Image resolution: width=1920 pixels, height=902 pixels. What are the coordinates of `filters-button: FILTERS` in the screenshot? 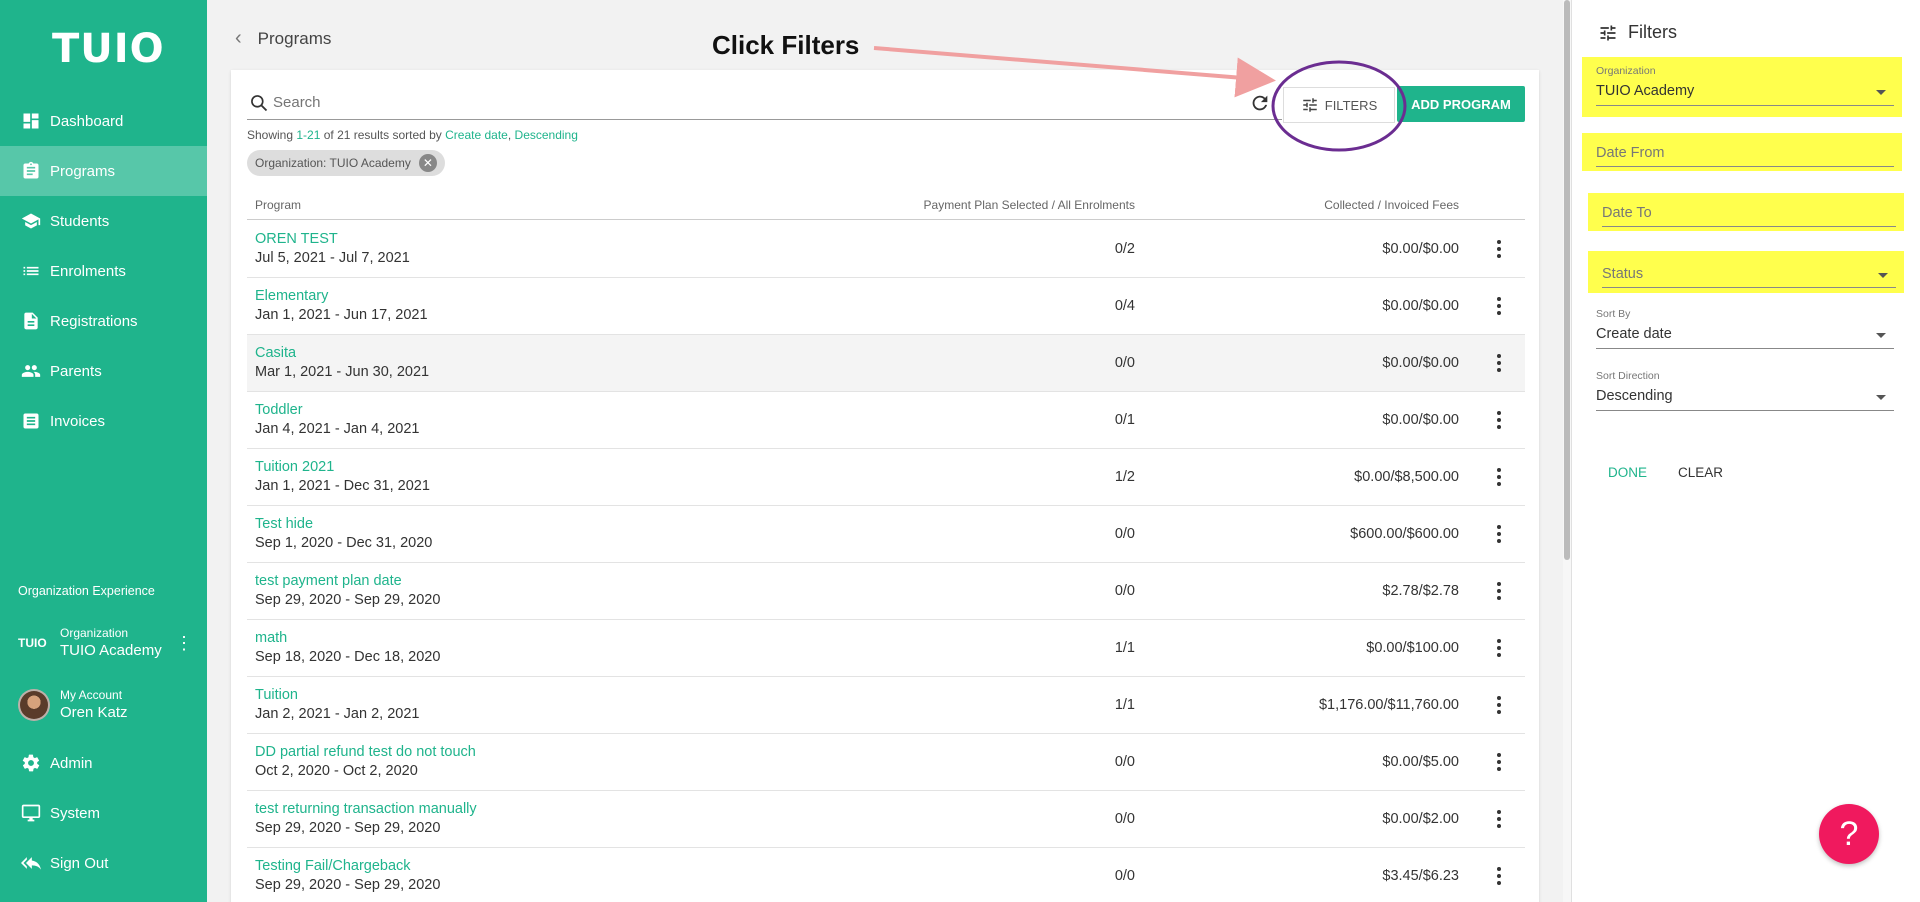 It's located at (1339, 105).